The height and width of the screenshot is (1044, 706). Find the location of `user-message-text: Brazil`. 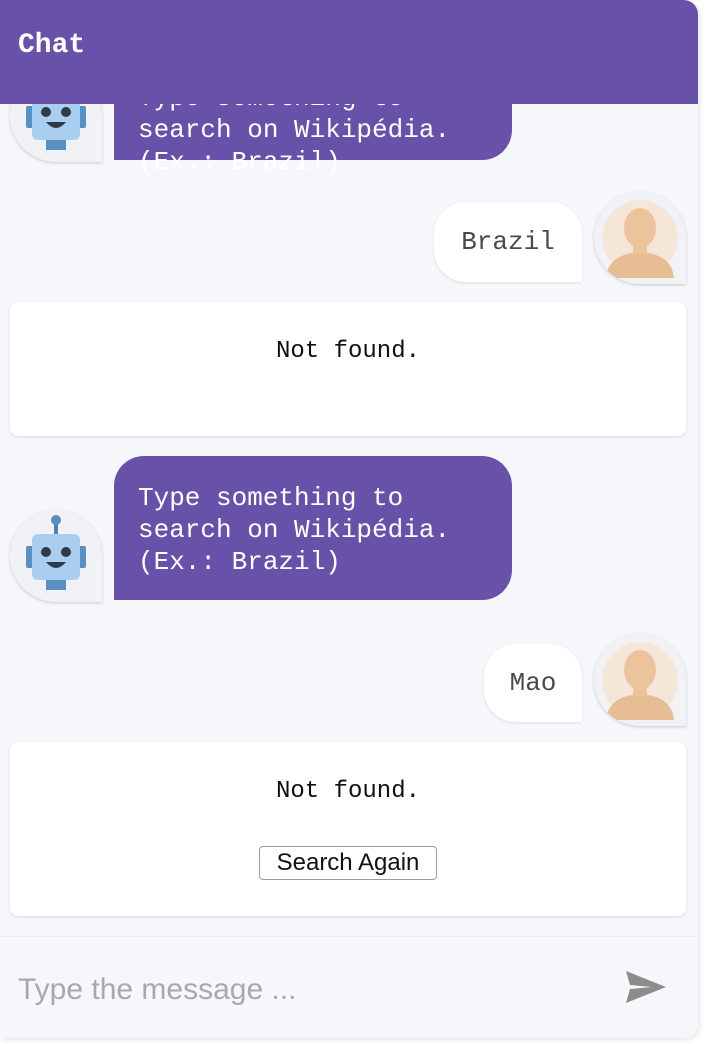

user-message-text: Brazil is located at coordinates (508, 242).